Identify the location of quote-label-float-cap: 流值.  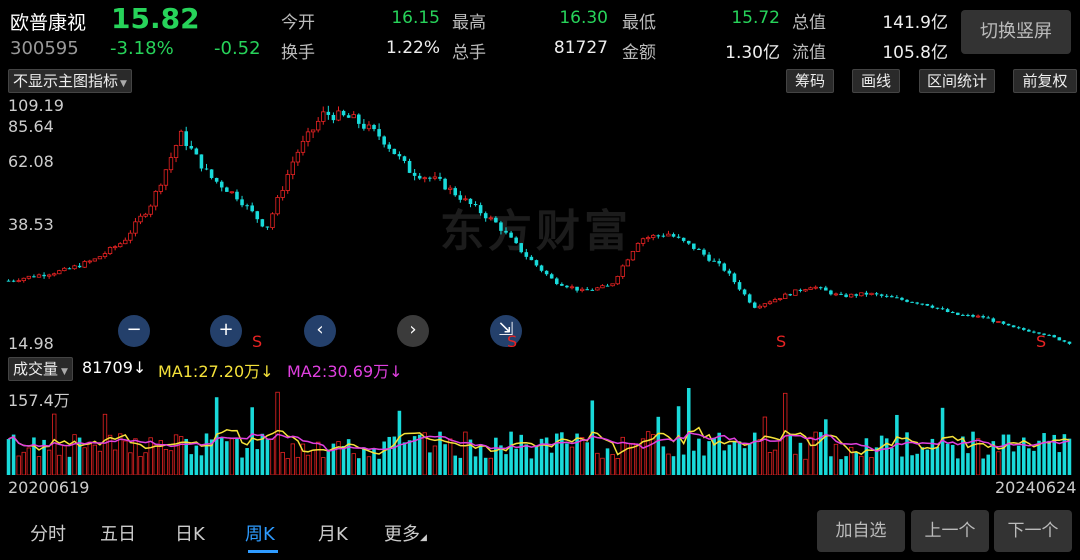
(809, 53).